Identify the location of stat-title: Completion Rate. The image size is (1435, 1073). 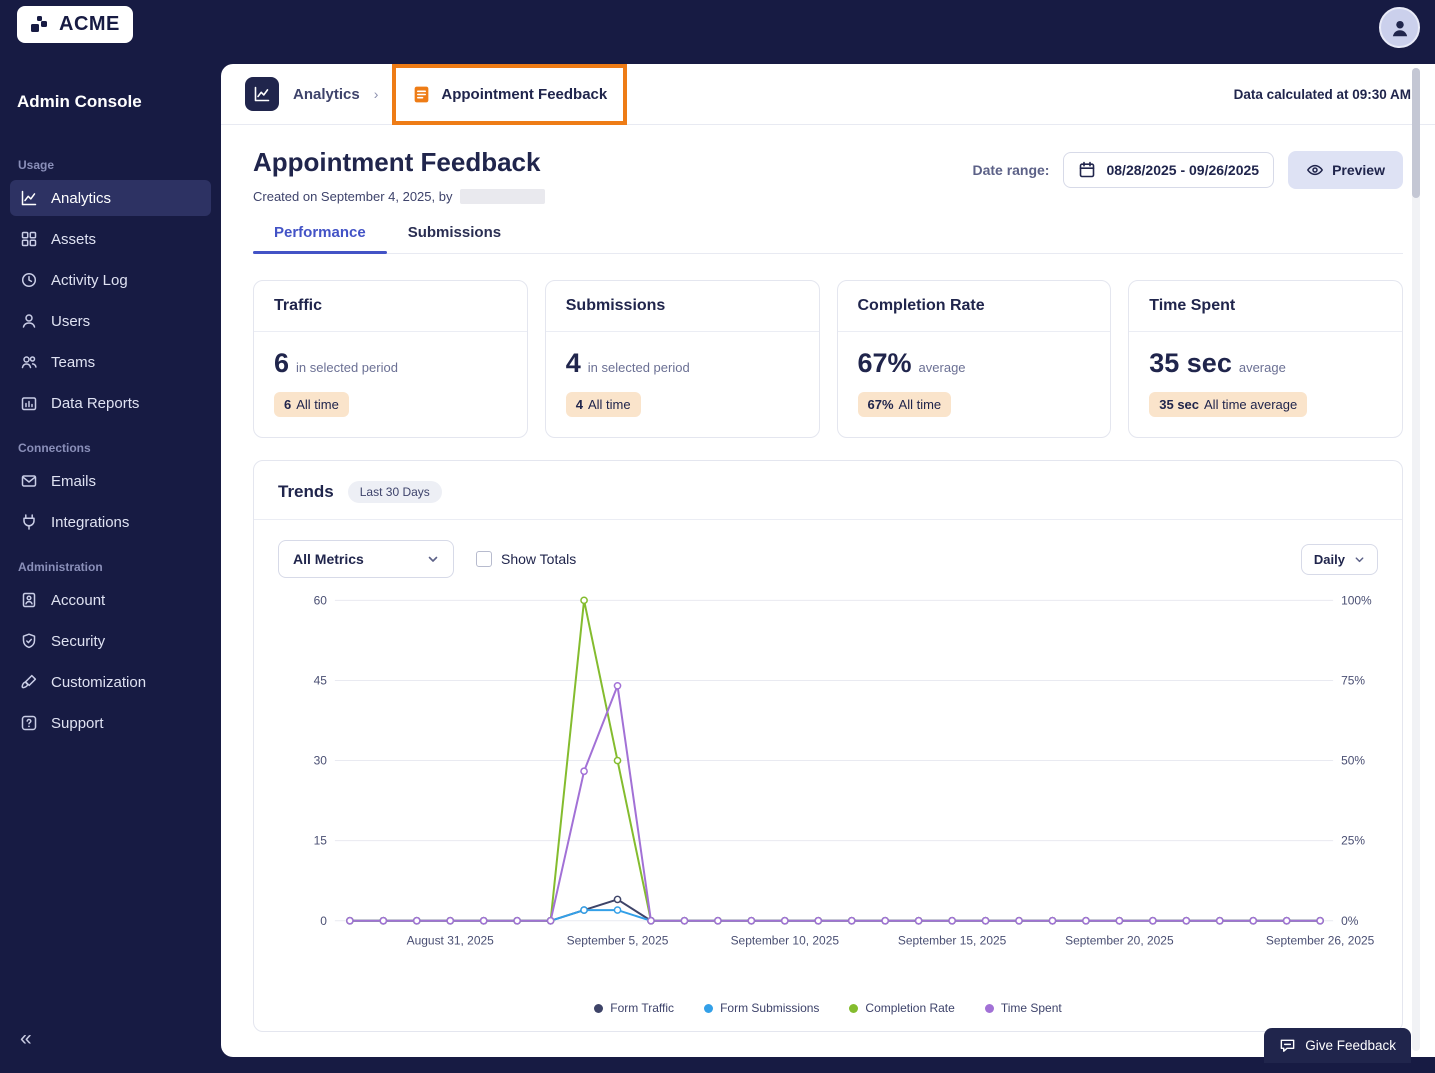
(974, 306).